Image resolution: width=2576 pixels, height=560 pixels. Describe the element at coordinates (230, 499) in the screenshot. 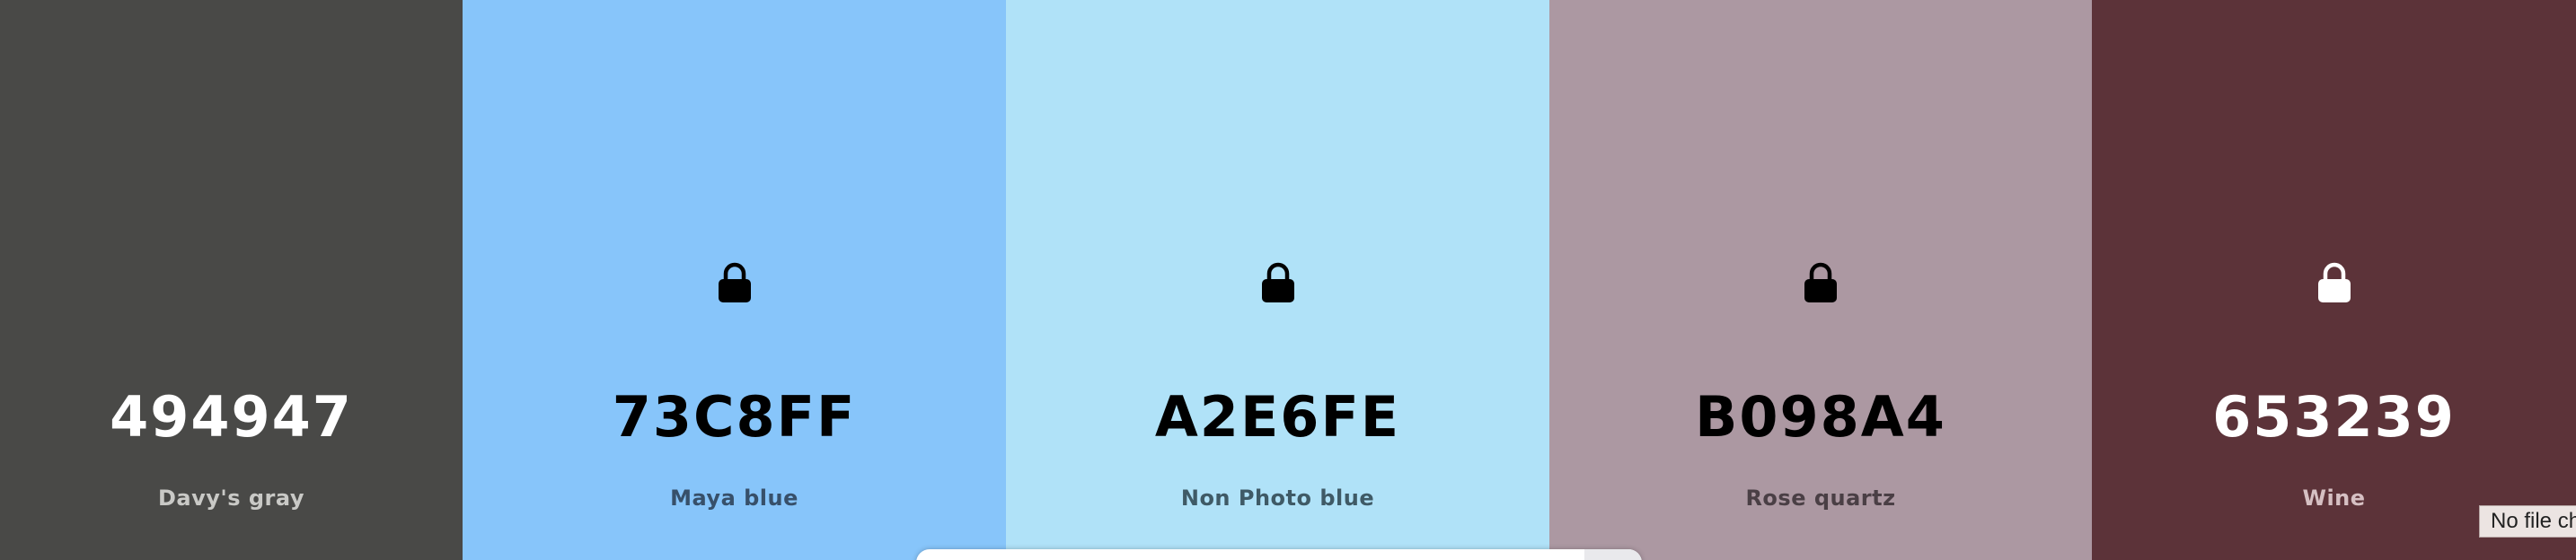

I see `color-name: Davy's gray` at that location.